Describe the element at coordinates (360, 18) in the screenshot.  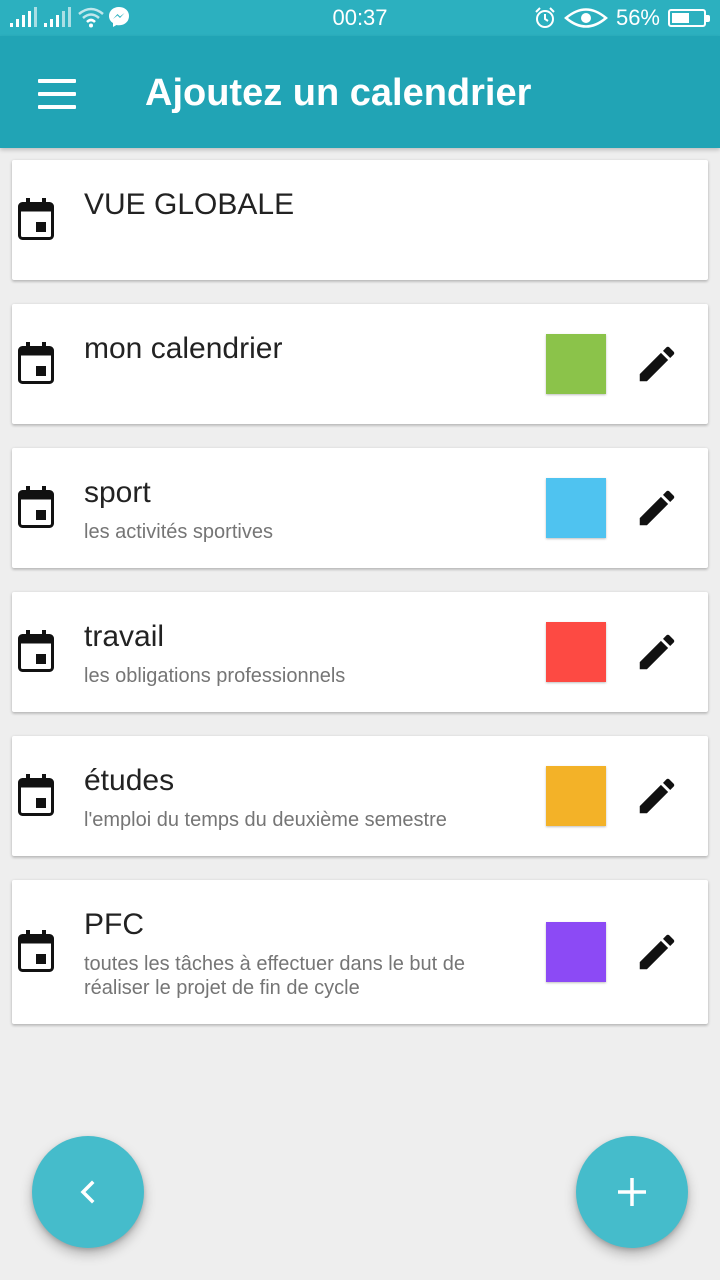
I see `status-bar: 00:37 56%` at that location.